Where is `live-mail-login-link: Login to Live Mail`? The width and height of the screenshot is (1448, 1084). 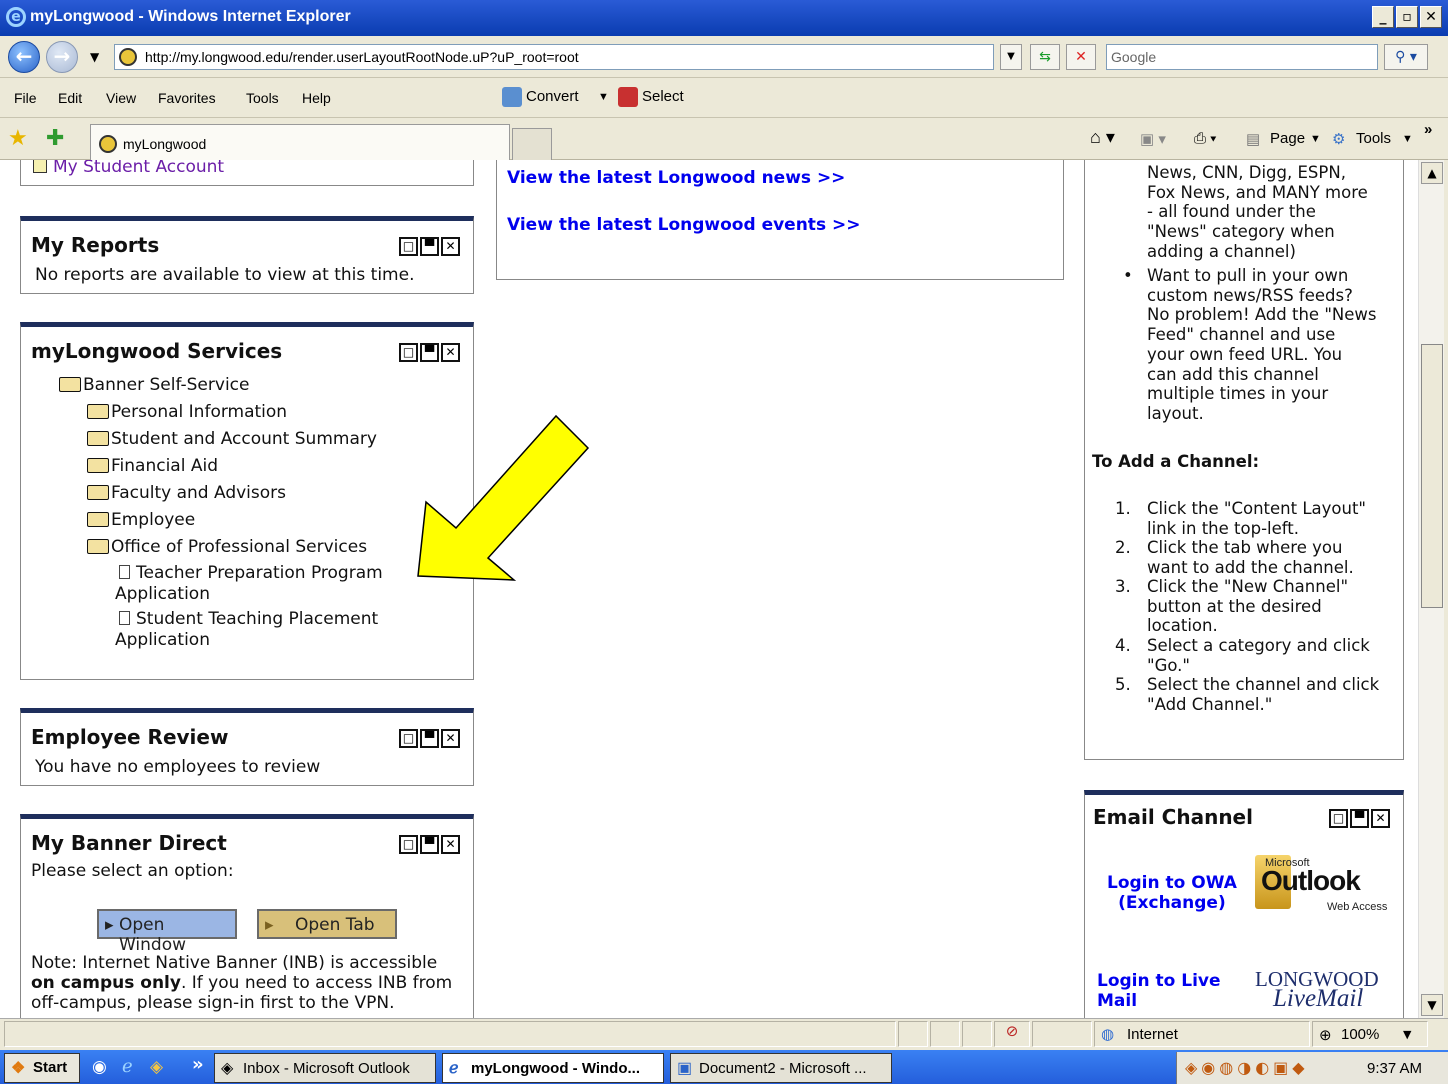 live-mail-login-link: Login to Live Mail is located at coordinates (1159, 991).